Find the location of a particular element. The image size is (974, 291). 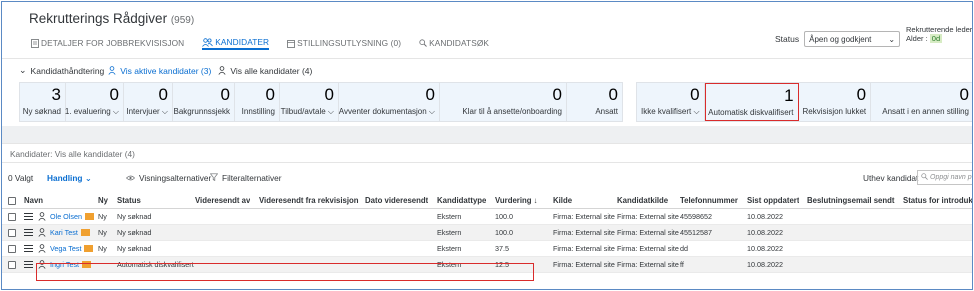

view-options-button: Visningsalternativer is located at coordinates (168, 178).